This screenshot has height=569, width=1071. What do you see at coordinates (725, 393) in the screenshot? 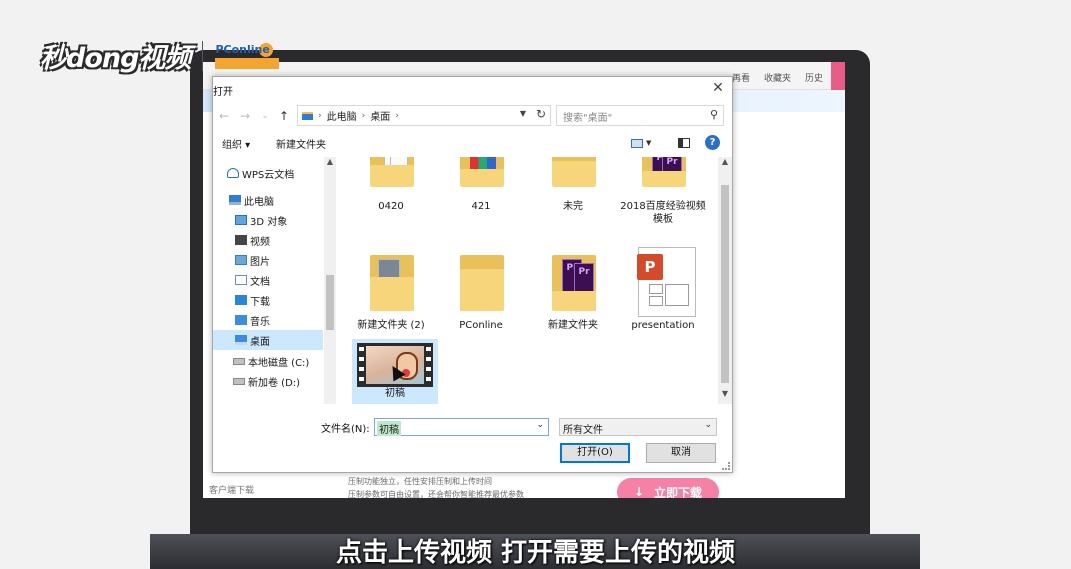
I see `scroll-down-icon: ▼` at bounding box center [725, 393].